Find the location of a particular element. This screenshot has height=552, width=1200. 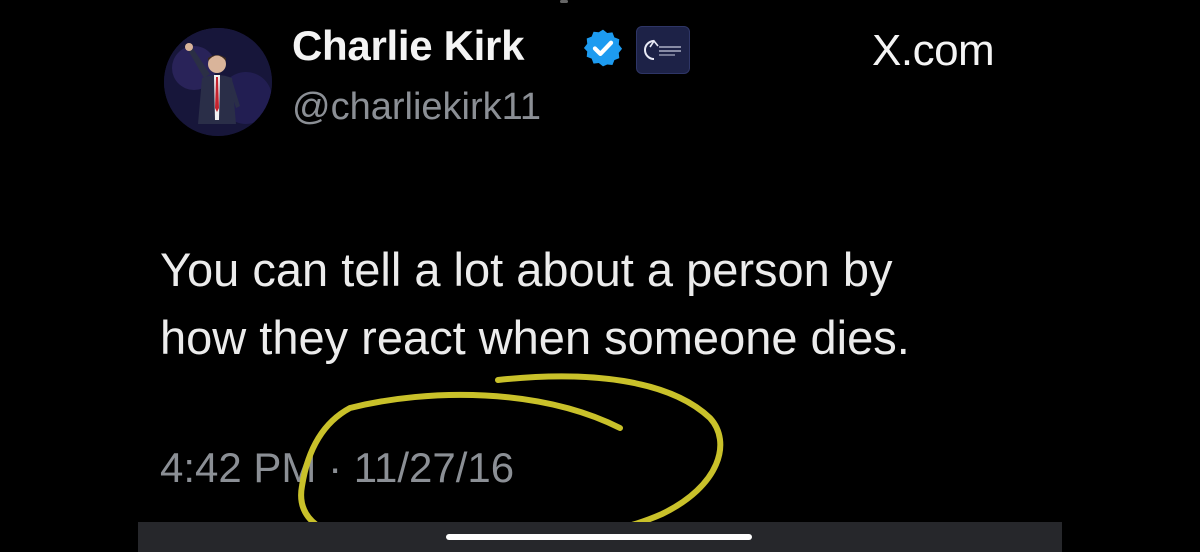

home-indicator is located at coordinates (599, 537).